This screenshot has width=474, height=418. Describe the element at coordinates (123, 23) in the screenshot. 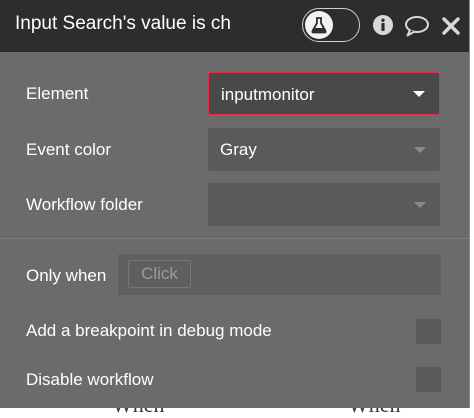

I see `panel-title: Input Search's value is ch` at that location.